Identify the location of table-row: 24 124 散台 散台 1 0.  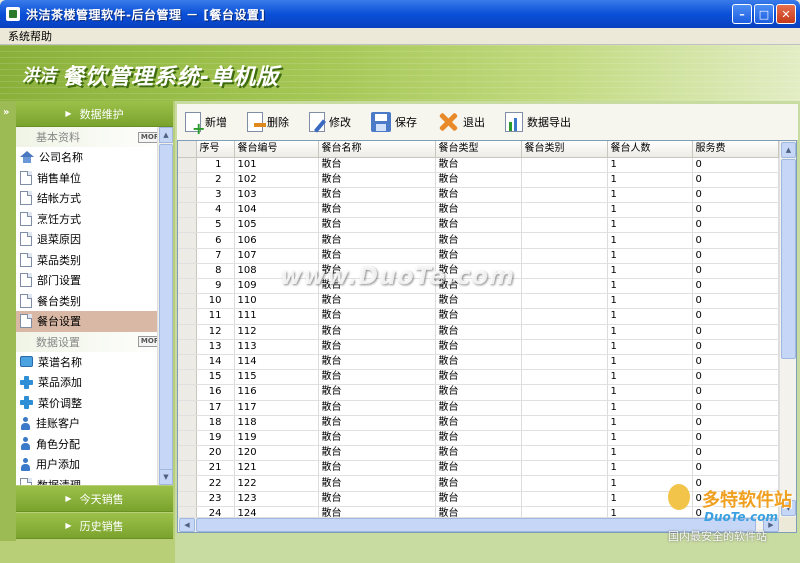
(478, 511).